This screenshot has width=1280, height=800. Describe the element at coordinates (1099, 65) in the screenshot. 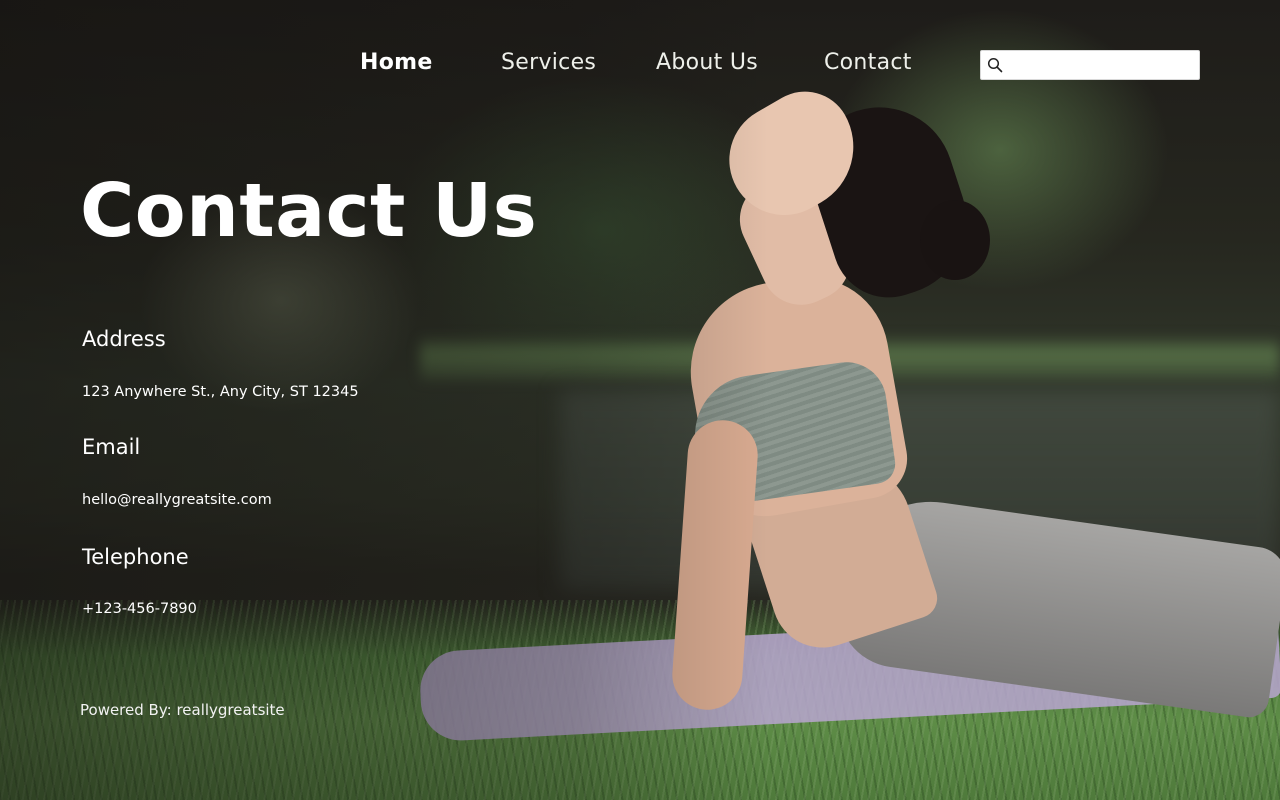

I see `search-input` at that location.